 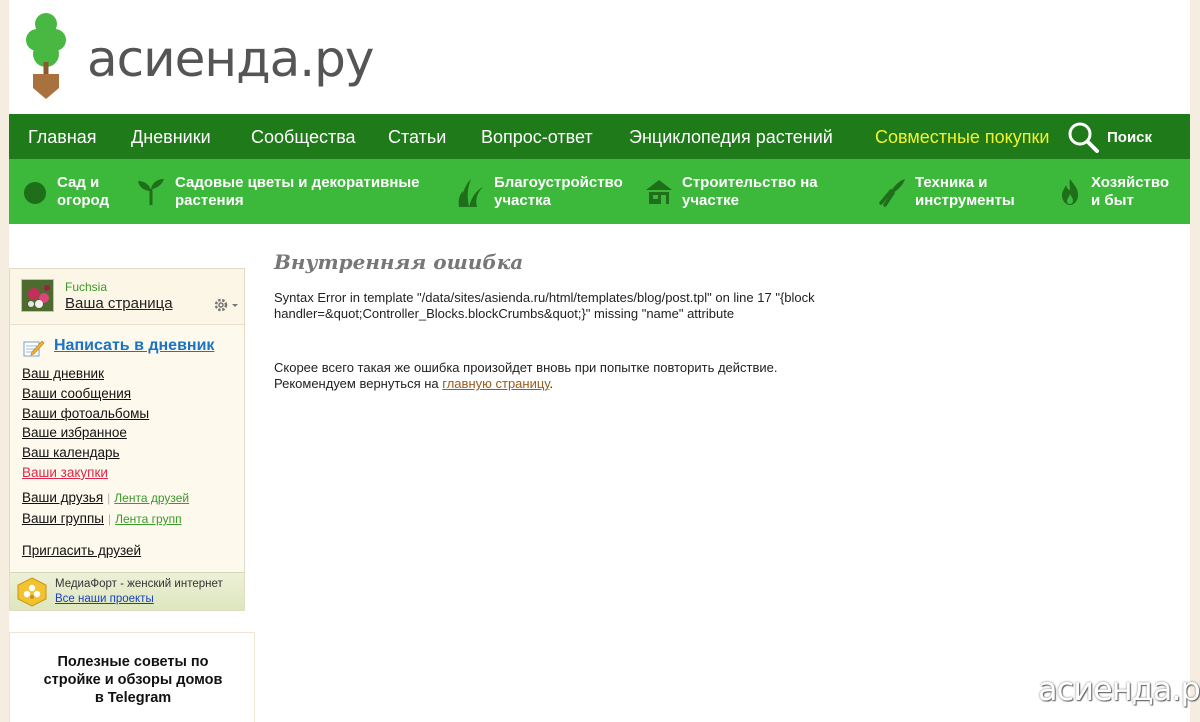 I want to click on link-friends-feed: Лента друзей, so click(x=151, y=498).